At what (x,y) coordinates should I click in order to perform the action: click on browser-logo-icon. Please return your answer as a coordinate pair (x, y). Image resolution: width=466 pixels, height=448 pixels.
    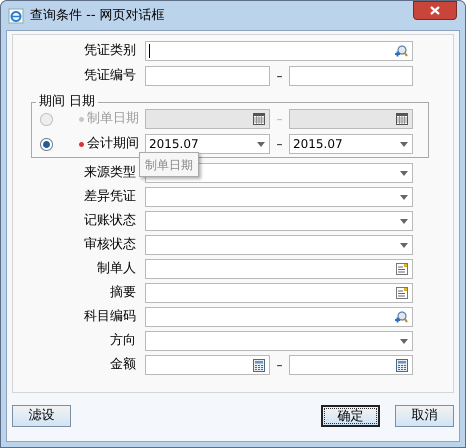
    Looking at the image, I should click on (16, 16).